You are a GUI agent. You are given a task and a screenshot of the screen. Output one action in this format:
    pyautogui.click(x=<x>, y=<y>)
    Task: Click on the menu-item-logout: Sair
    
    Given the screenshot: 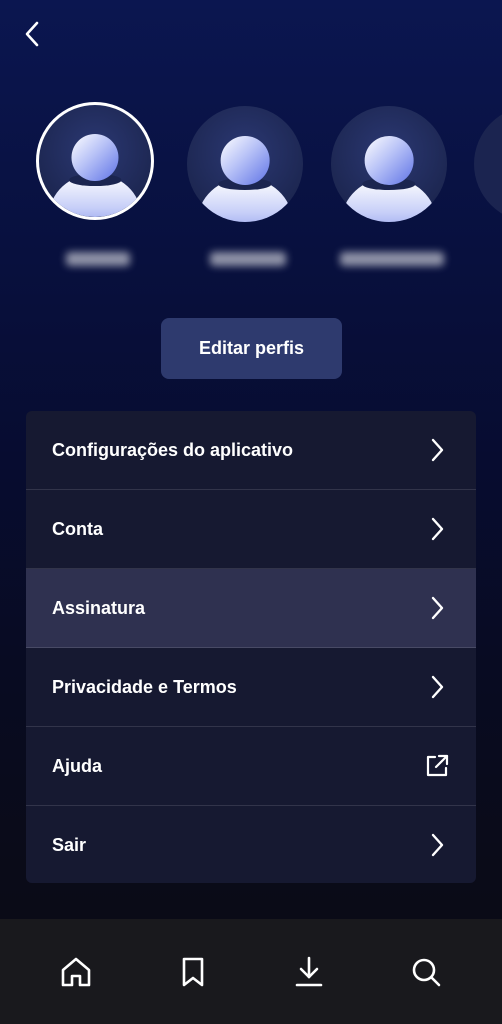 What is the action you would take?
    pyautogui.click(x=251, y=844)
    